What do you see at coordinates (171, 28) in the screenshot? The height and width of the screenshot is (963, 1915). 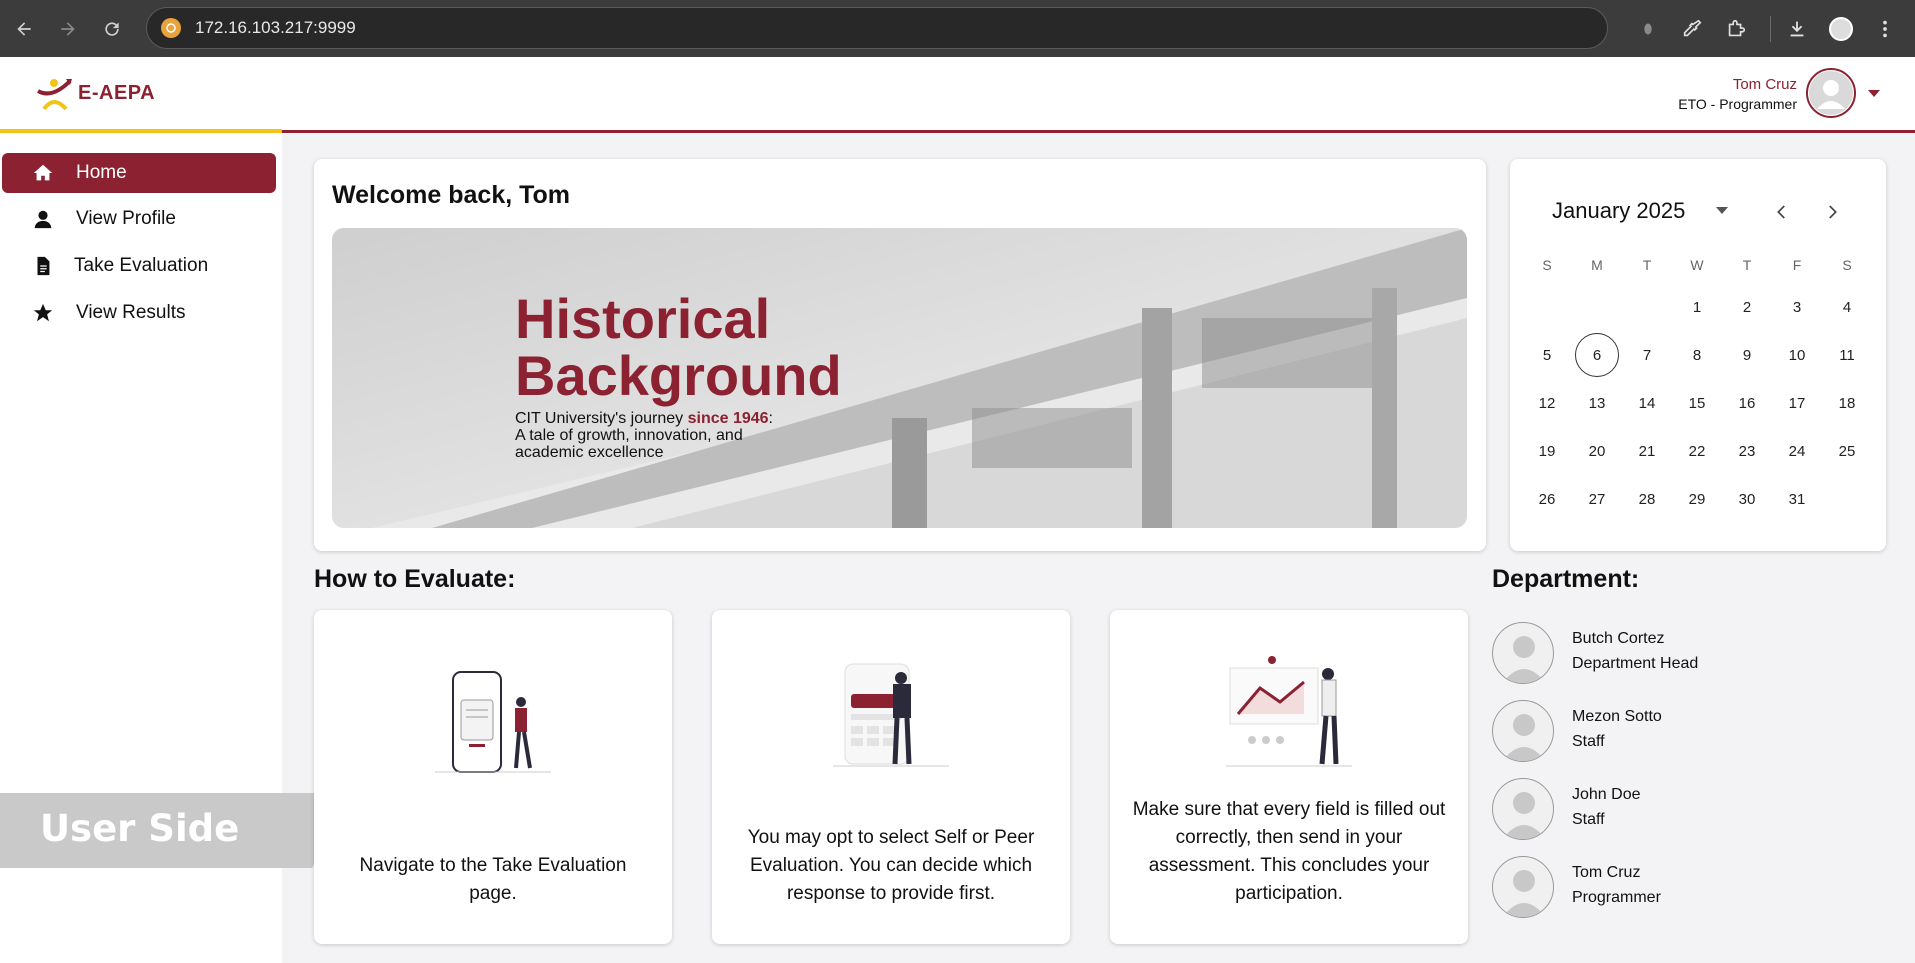 I see `site-info-icon` at bounding box center [171, 28].